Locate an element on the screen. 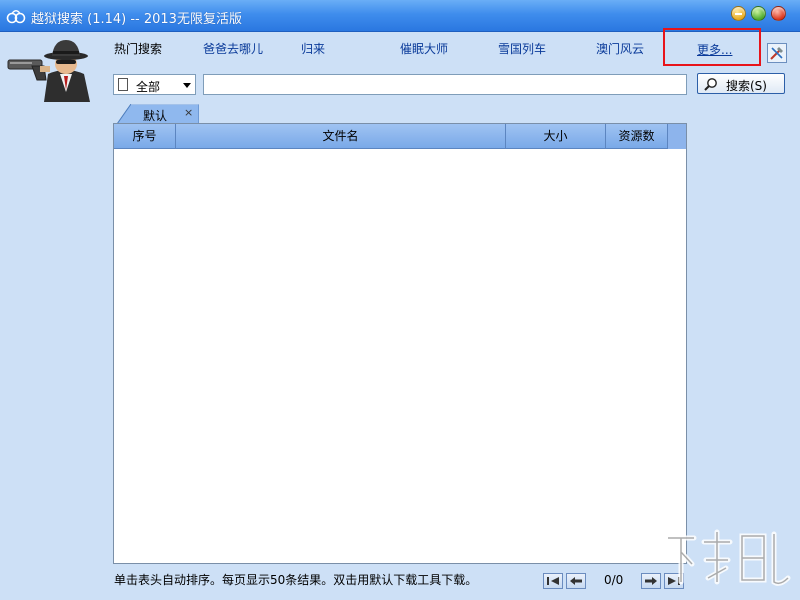  close-icon: × is located at coordinates (188, 112).